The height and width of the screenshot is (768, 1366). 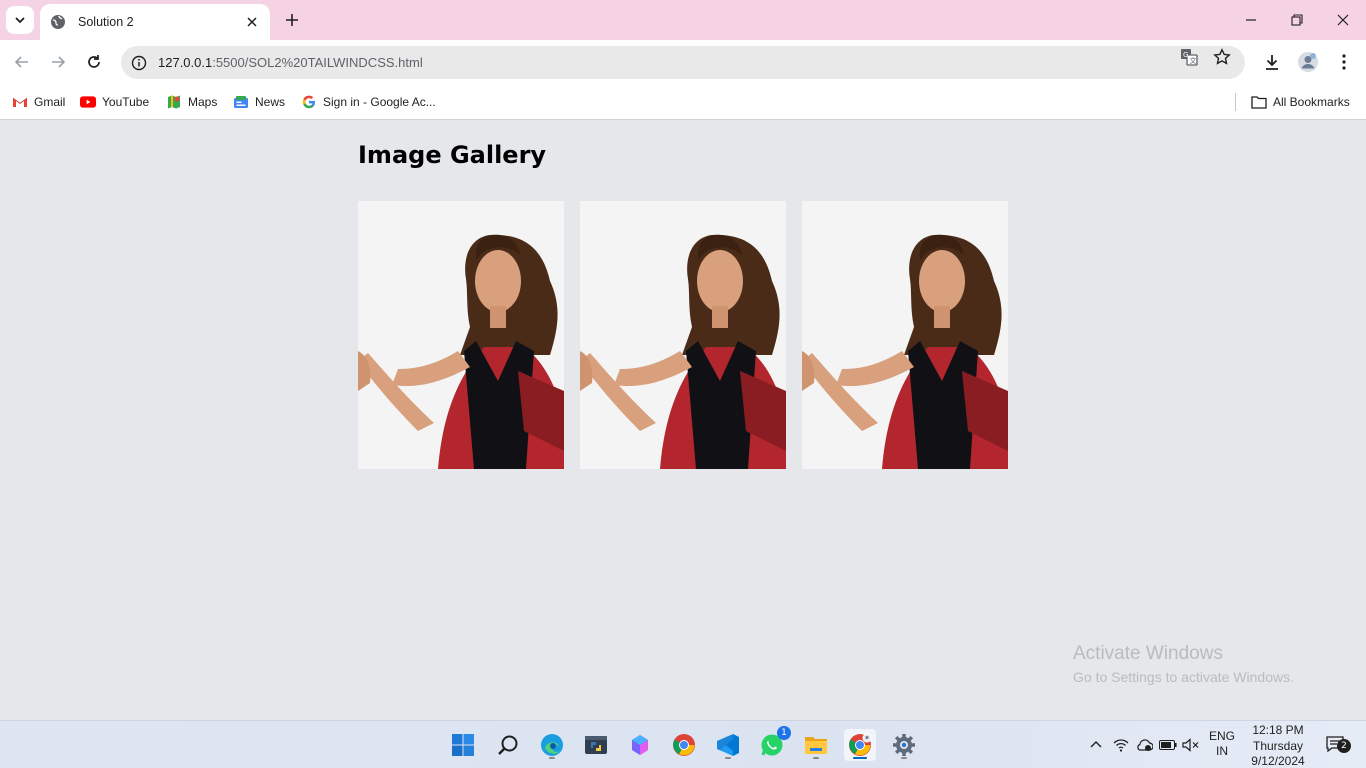 I want to click on avatar-icon, so click(x=1308, y=62).